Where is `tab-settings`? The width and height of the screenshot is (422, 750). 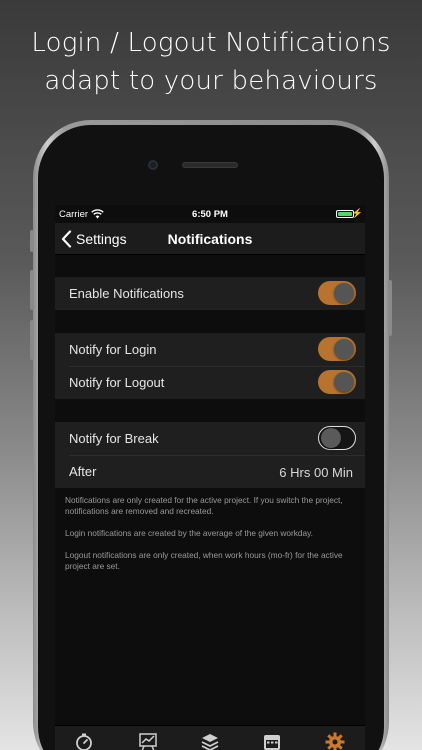 tab-settings is located at coordinates (335, 741).